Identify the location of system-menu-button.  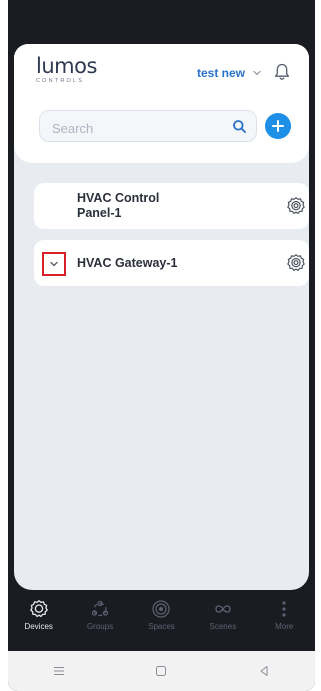
(59, 671).